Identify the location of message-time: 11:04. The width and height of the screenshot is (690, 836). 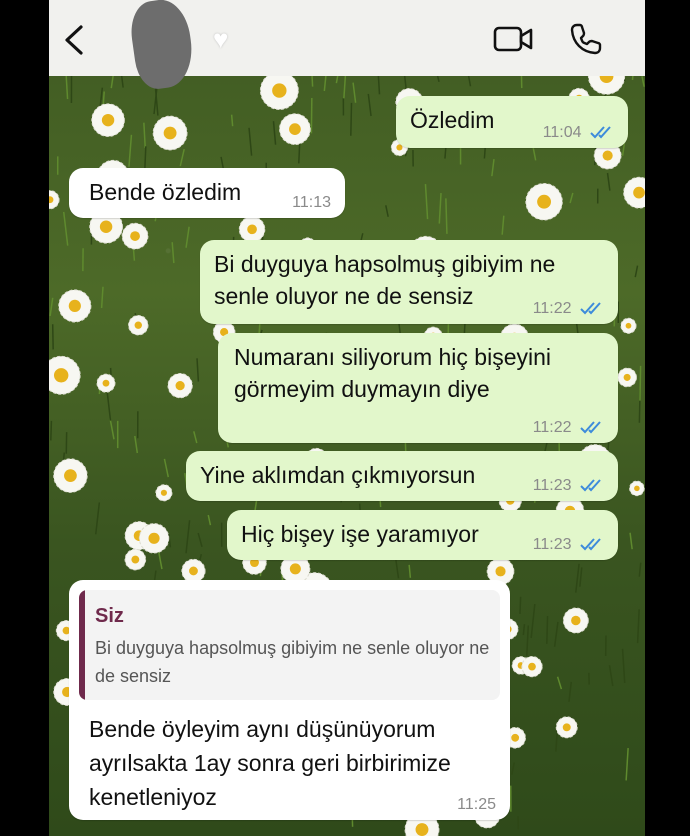
(562, 132).